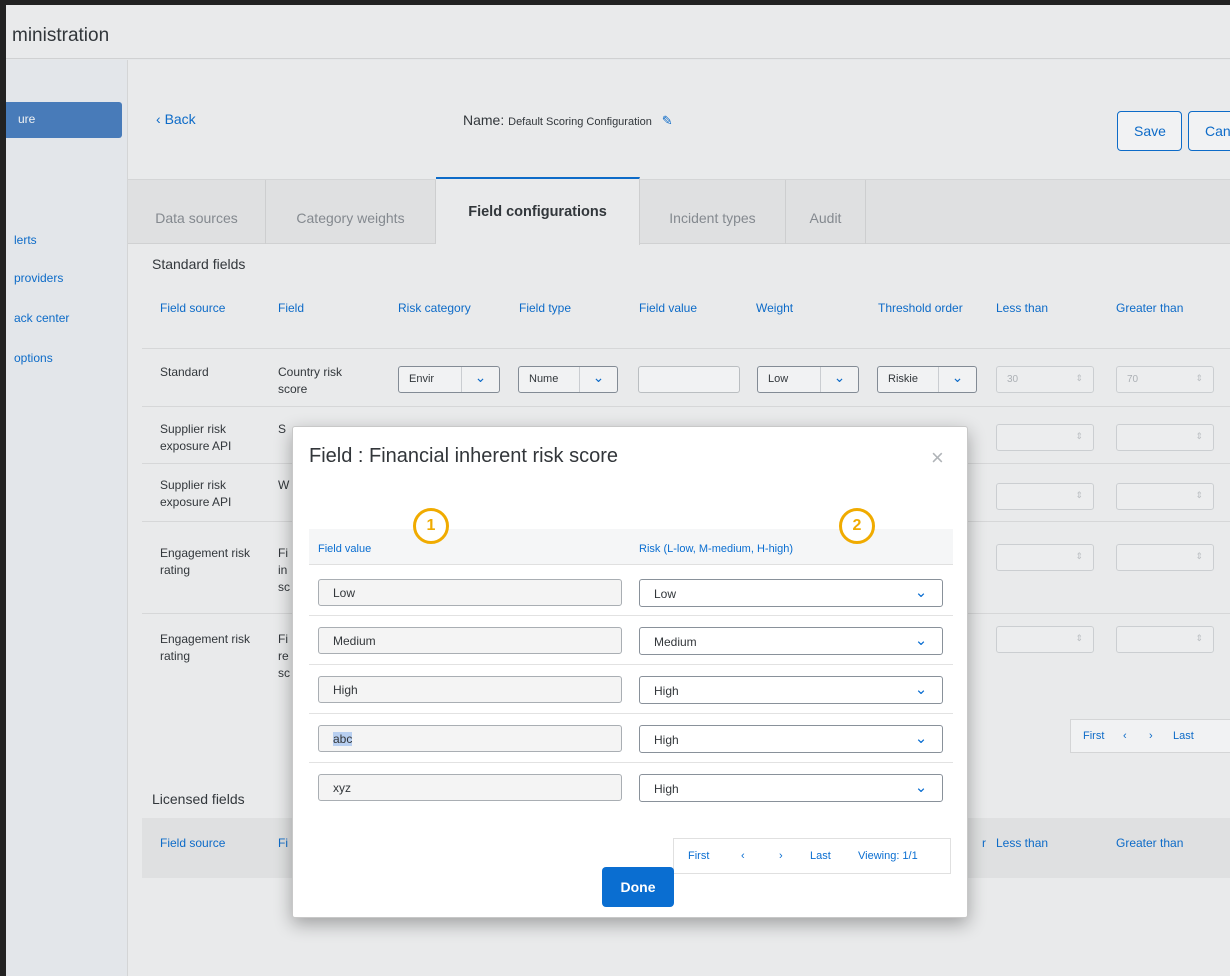 Image resolution: width=1230 pixels, height=976 pixels. I want to click on callout-badge-1: 1, so click(431, 526).